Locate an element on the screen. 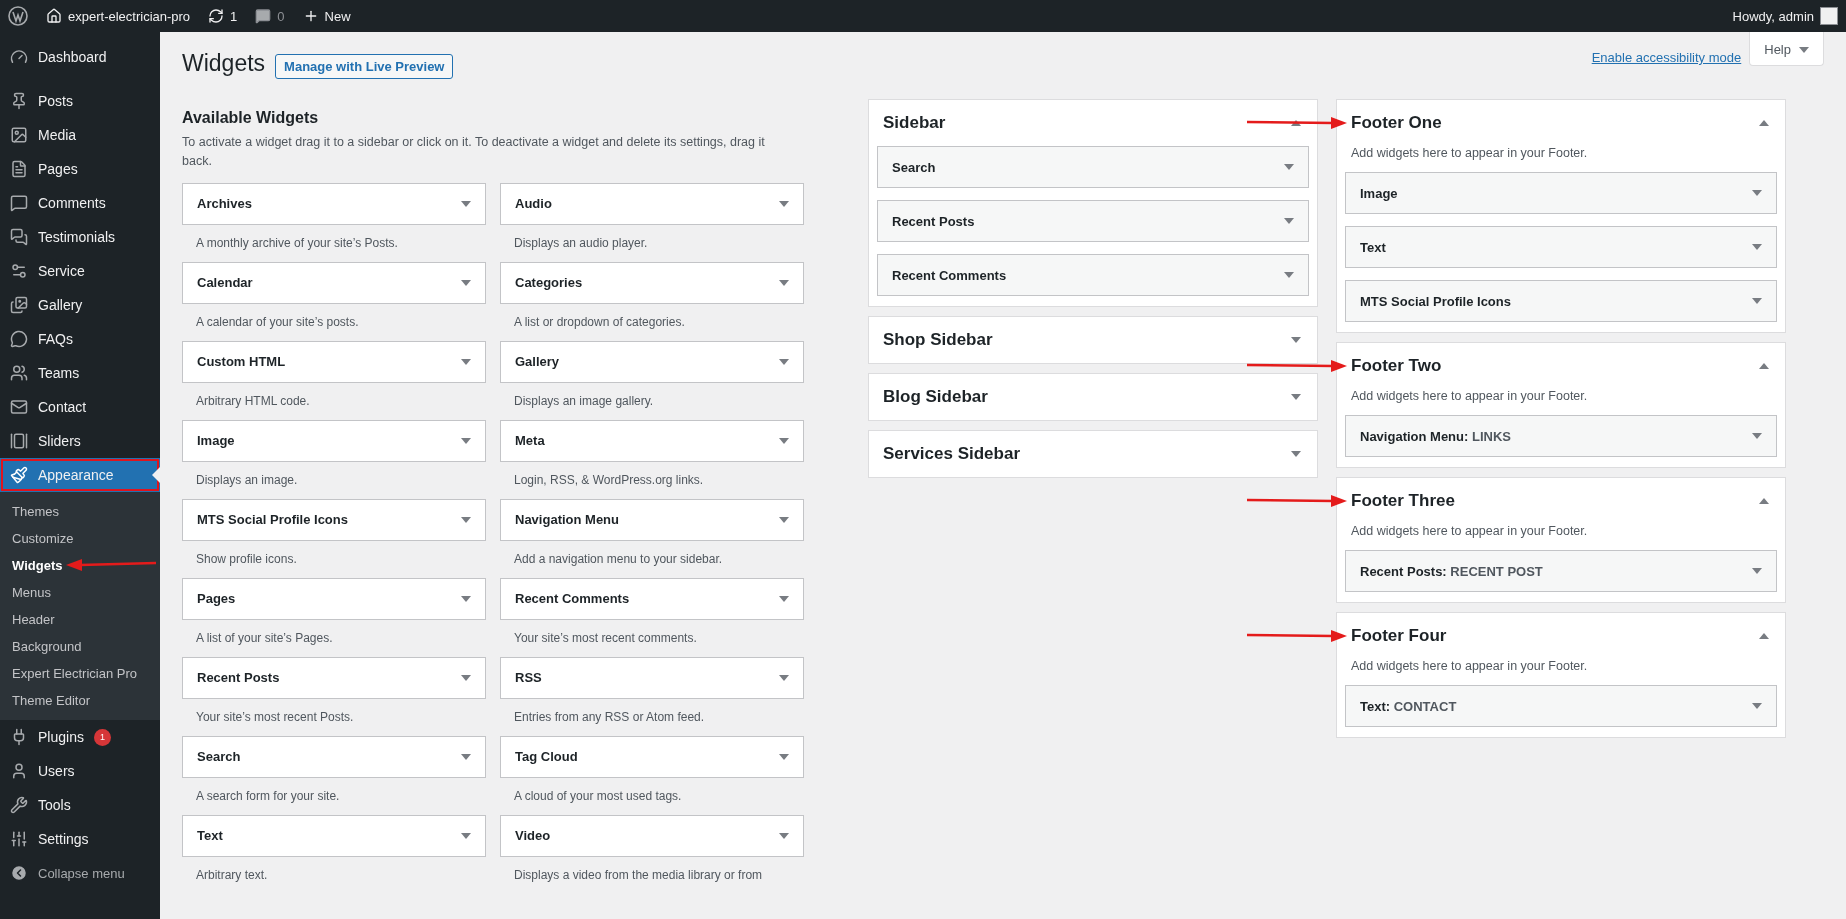  new-link: New is located at coordinates (326, 16).